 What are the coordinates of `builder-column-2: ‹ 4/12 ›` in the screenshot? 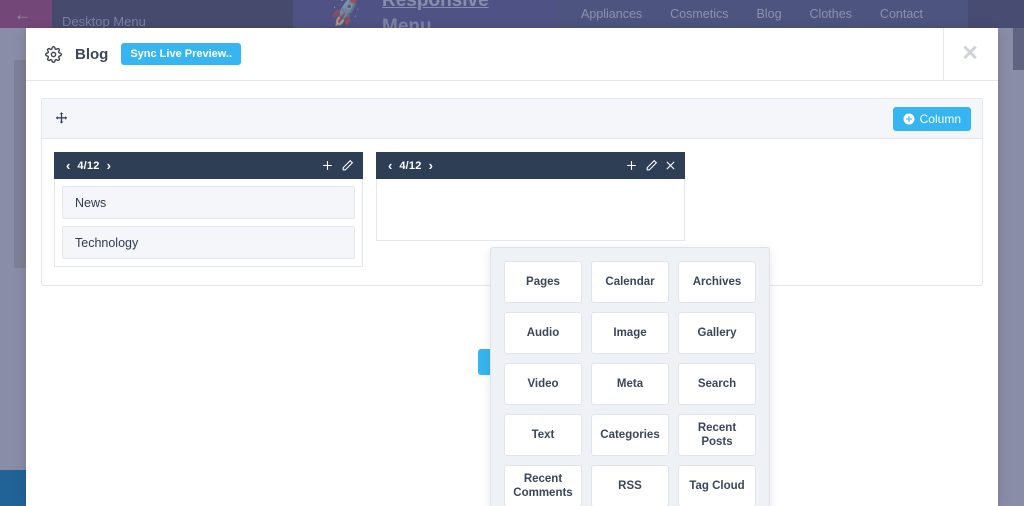 It's located at (530, 196).